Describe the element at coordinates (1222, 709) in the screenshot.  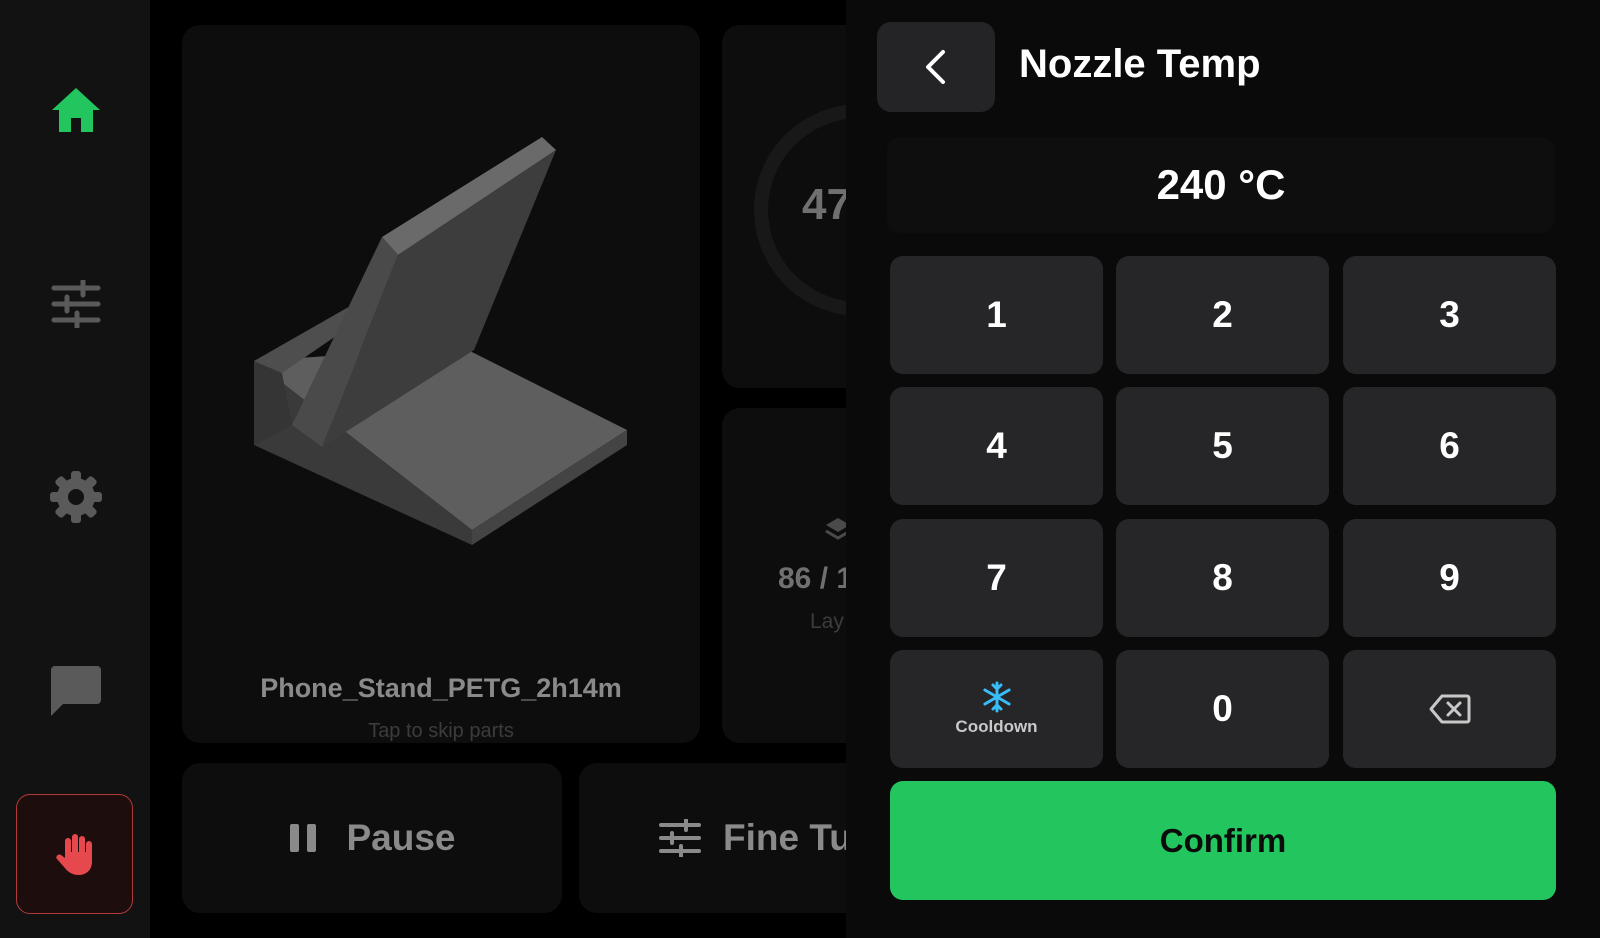
I see `key-0: 0` at that location.